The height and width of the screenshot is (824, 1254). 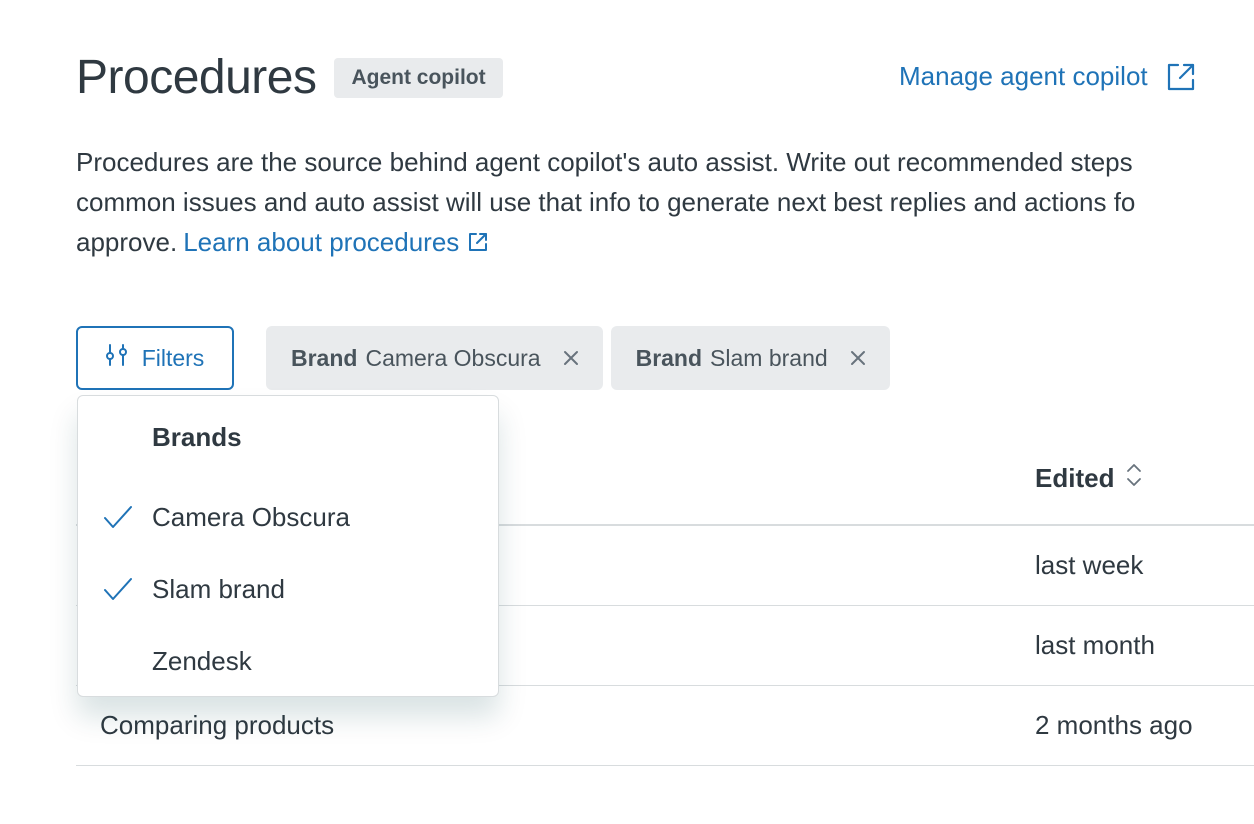 I want to click on chip-value: Slam brand, so click(x=769, y=357).